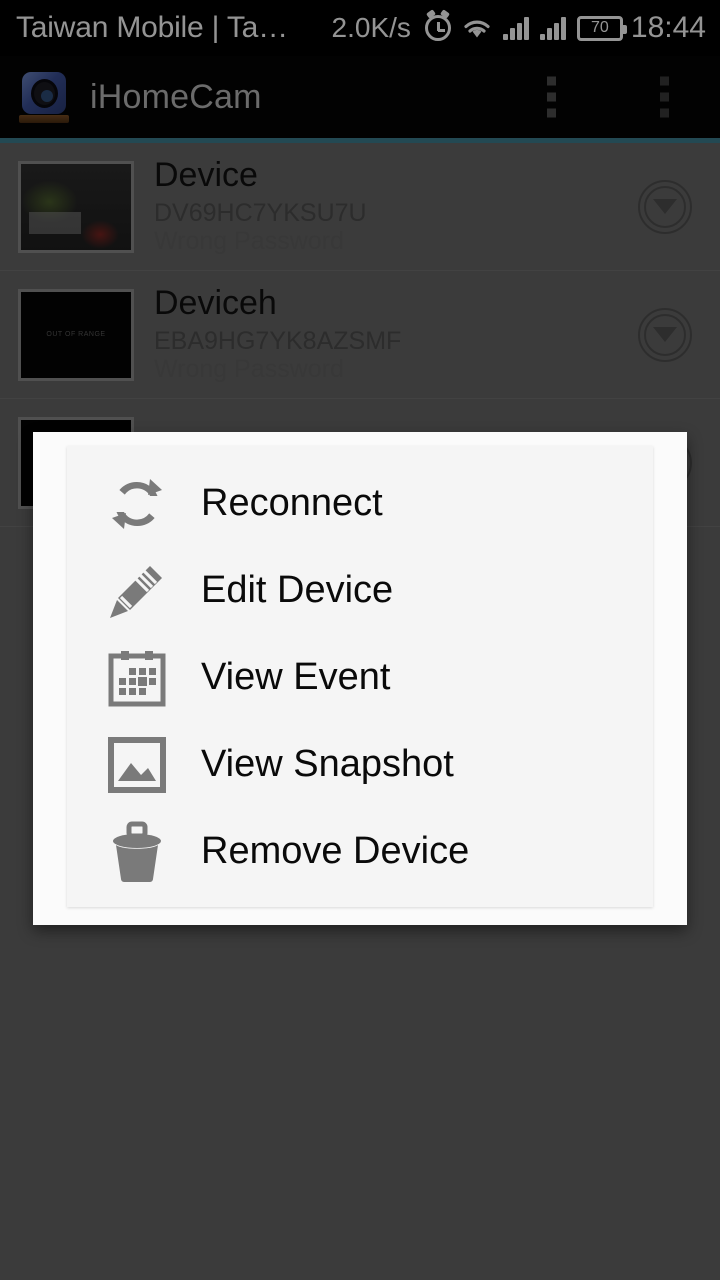 The image size is (720, 1280). I want to click on image-icon, so click(137, 765).